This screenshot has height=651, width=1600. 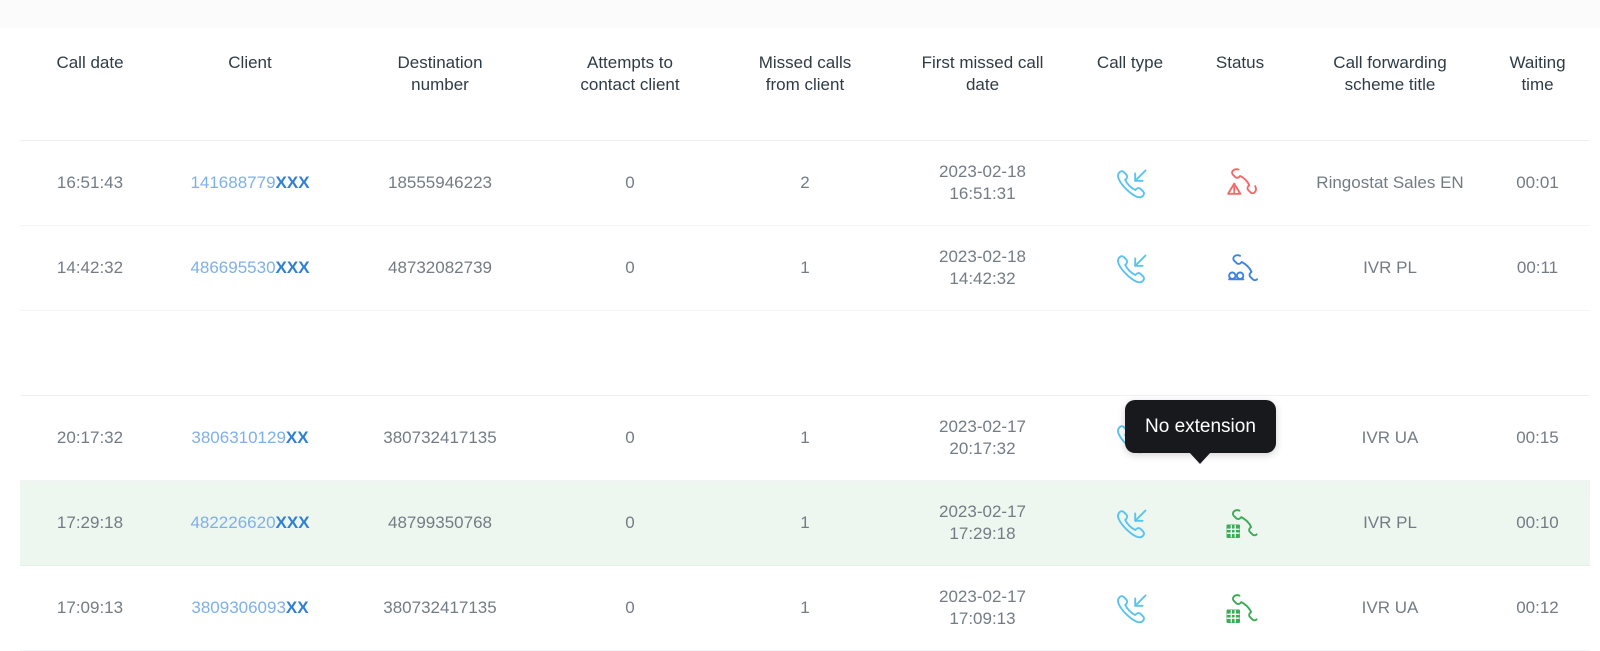 I want to click on cell-client: 3809306093XX, so click(x=250, y=608).